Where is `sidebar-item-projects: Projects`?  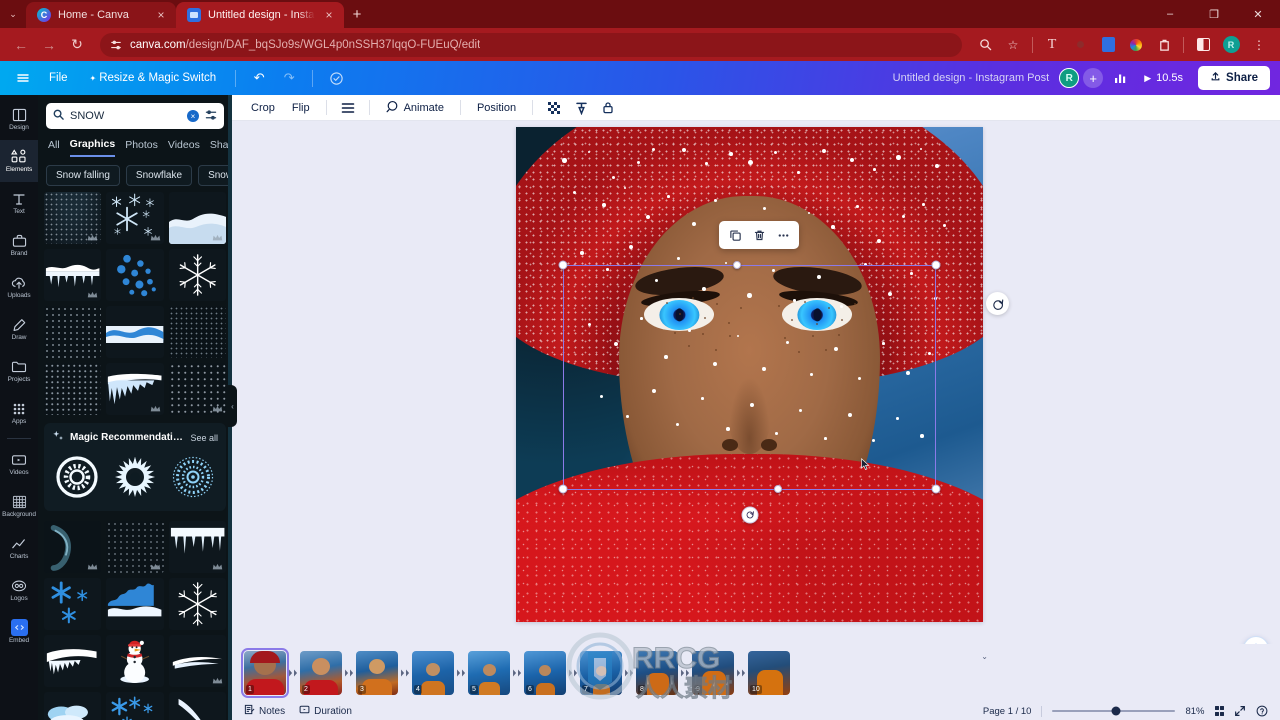 sidebar-item-projects: Projects is located at coordinates (19, 371).